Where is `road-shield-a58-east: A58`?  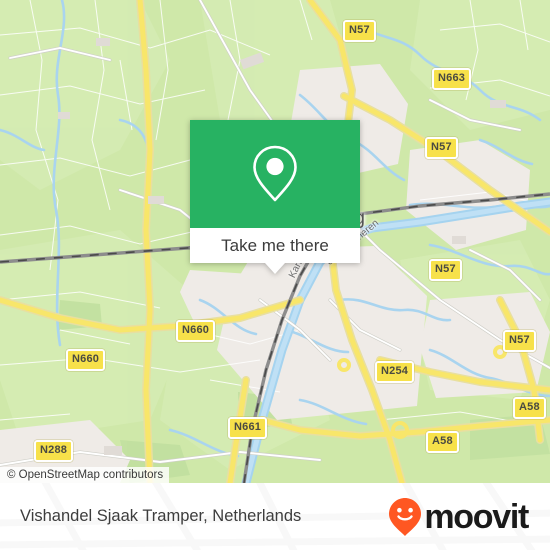 road-shield-a58-east: A58 is located at coordinates (529, 408).